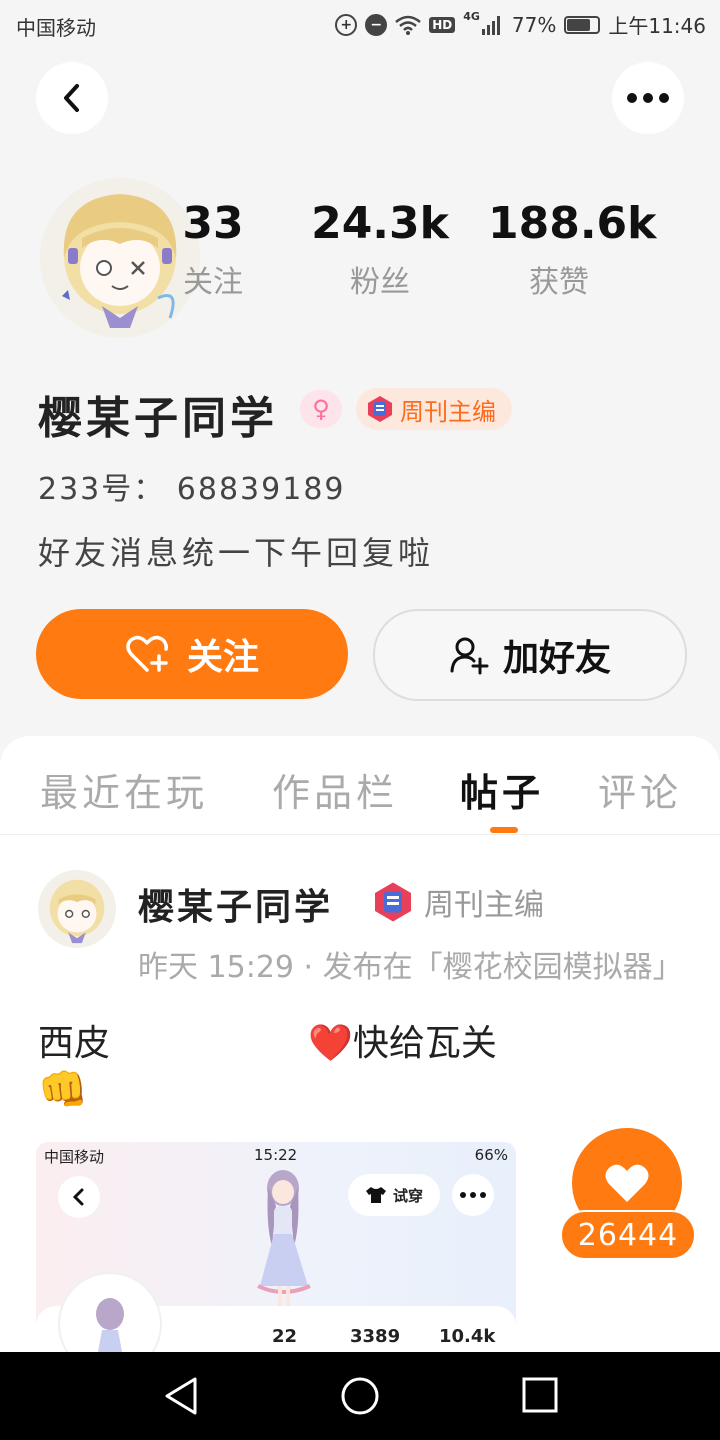 The image size is (720, 1440). I want to click on status-bar: 中国移动 + − HD 4G 77% 上午11:46, so click(360, 25).